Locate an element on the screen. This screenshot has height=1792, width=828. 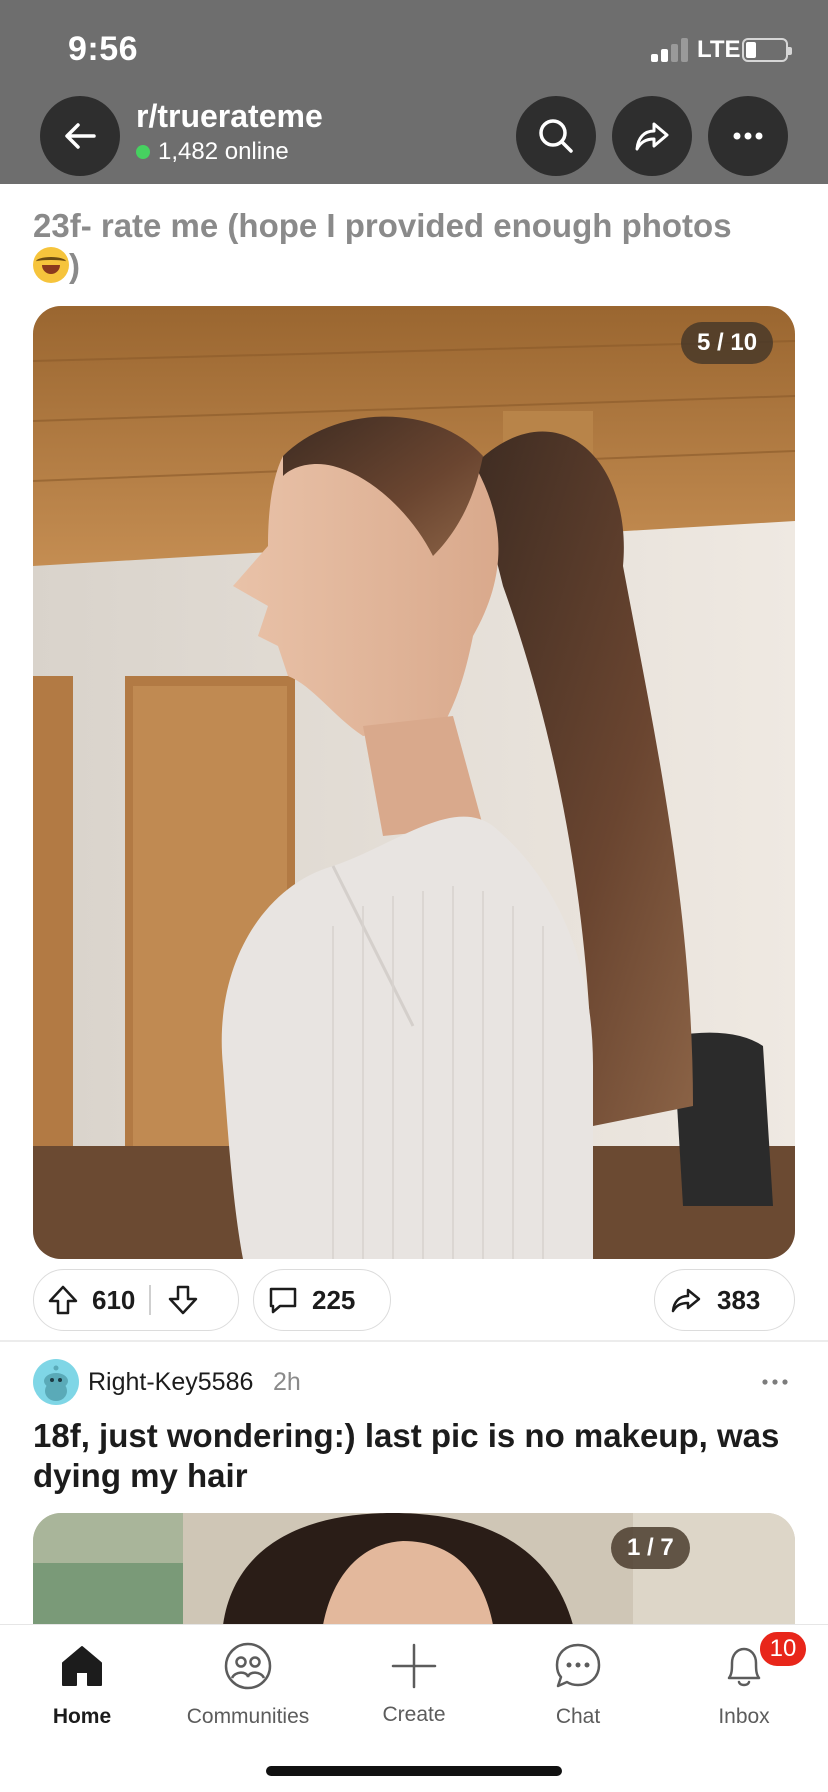
comment-icon is located at coordinates (283, 1300).